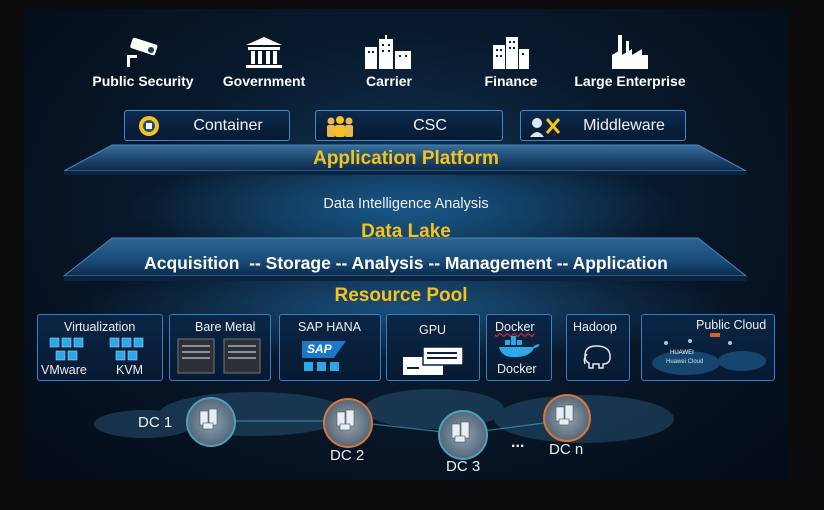  What do you see at coordinates (511, 81) in the screenshot?
I see `sector-label: Finance` at bounding box center [511, 81].